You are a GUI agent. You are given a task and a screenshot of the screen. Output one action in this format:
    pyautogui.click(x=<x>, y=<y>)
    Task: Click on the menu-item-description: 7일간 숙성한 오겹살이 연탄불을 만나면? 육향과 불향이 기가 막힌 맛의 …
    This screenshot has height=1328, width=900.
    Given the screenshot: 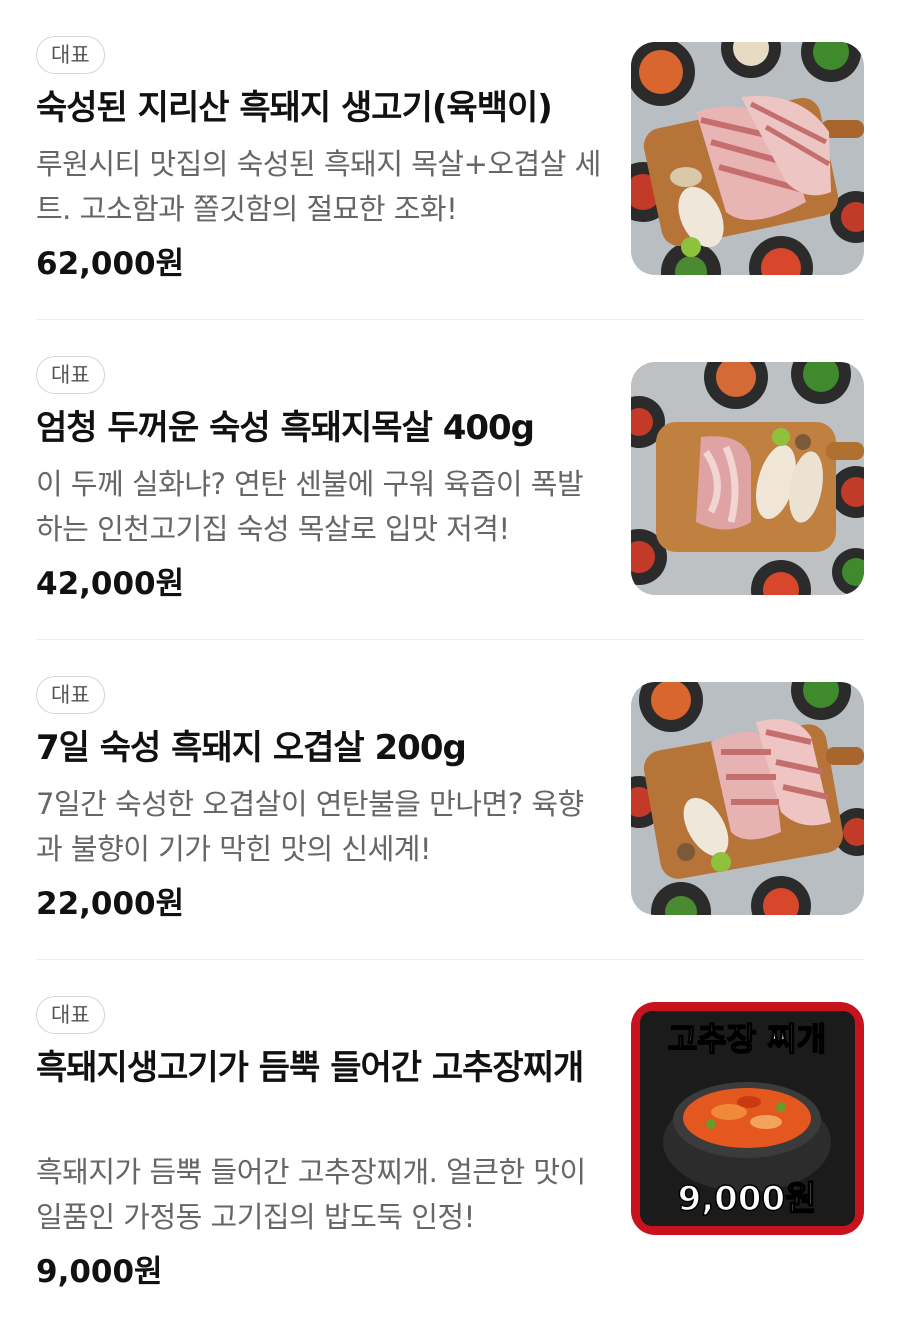 What is the action you would take?
    pyautogui.click(x=310, y=826)
    